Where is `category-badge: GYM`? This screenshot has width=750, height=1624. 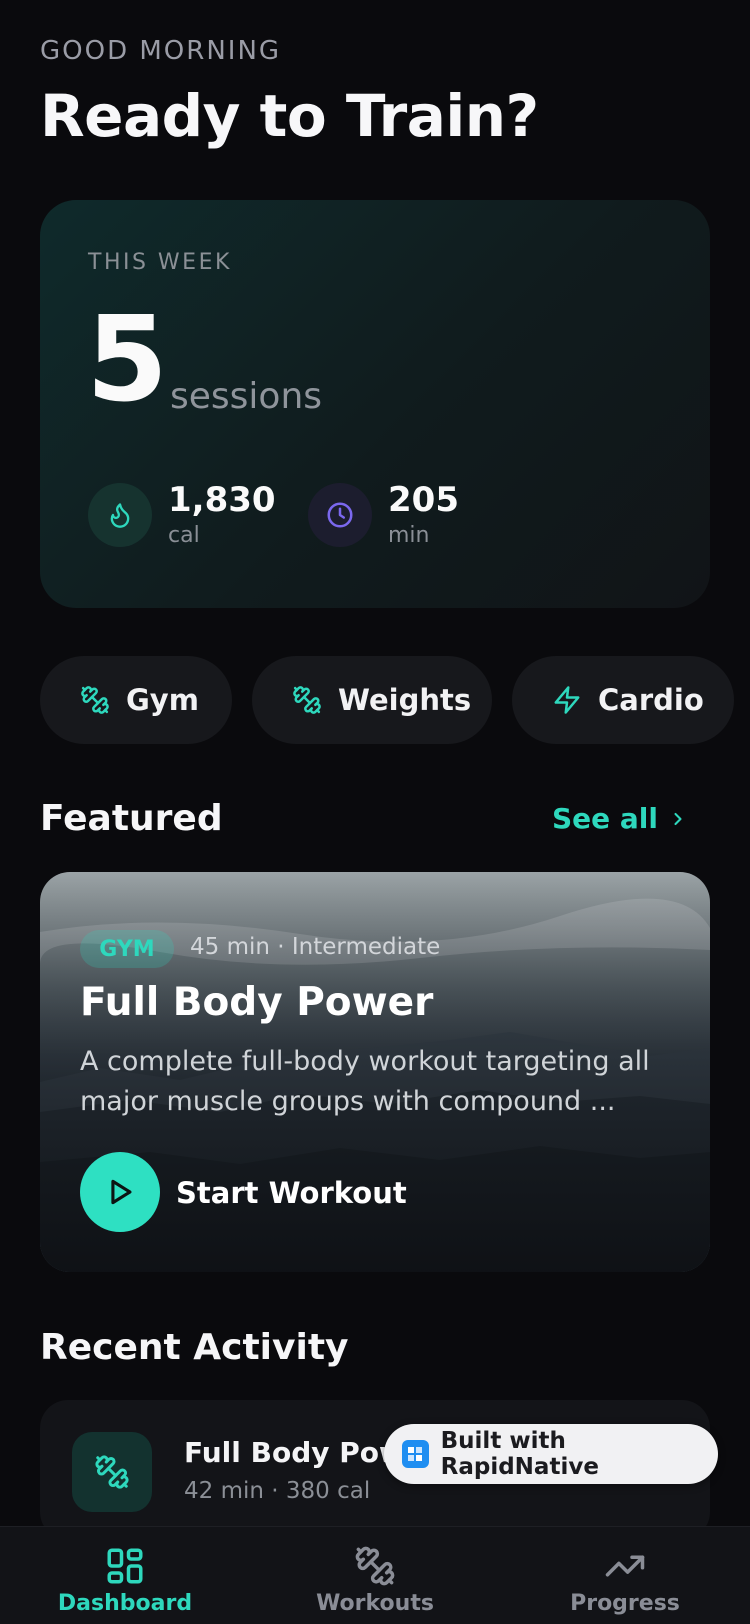
category-badge: GYM is located at coordinates (127, 949).